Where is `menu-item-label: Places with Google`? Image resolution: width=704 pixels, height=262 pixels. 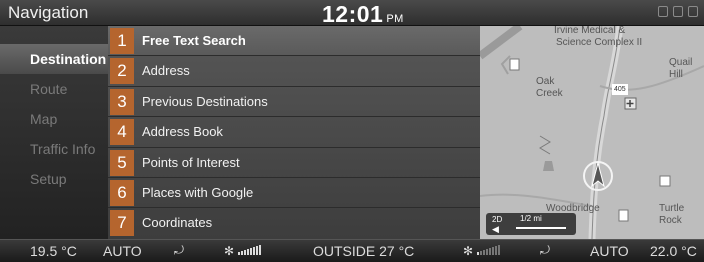 menu-item-label: Places with Google is located at coordinates (198, 192).